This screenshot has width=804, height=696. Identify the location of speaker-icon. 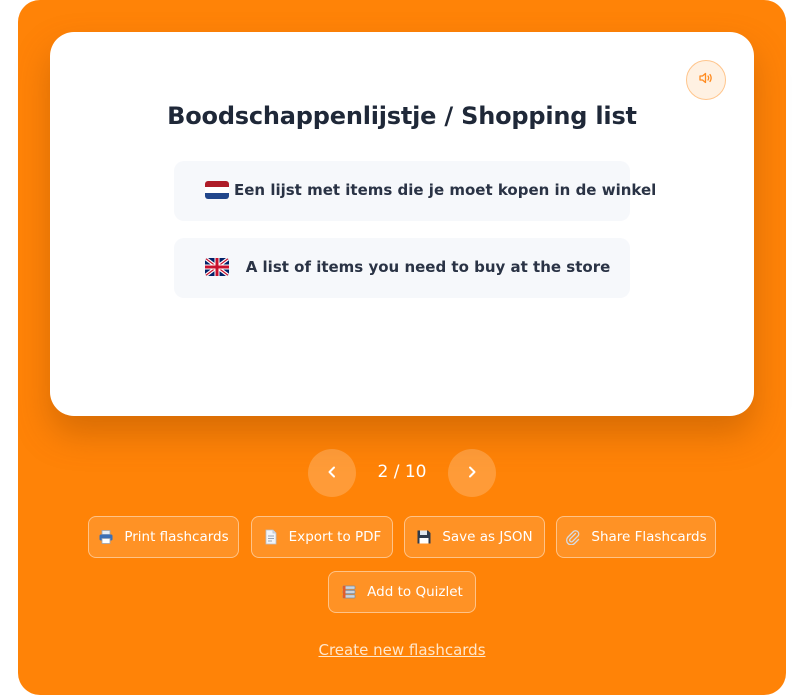
(706, 80).